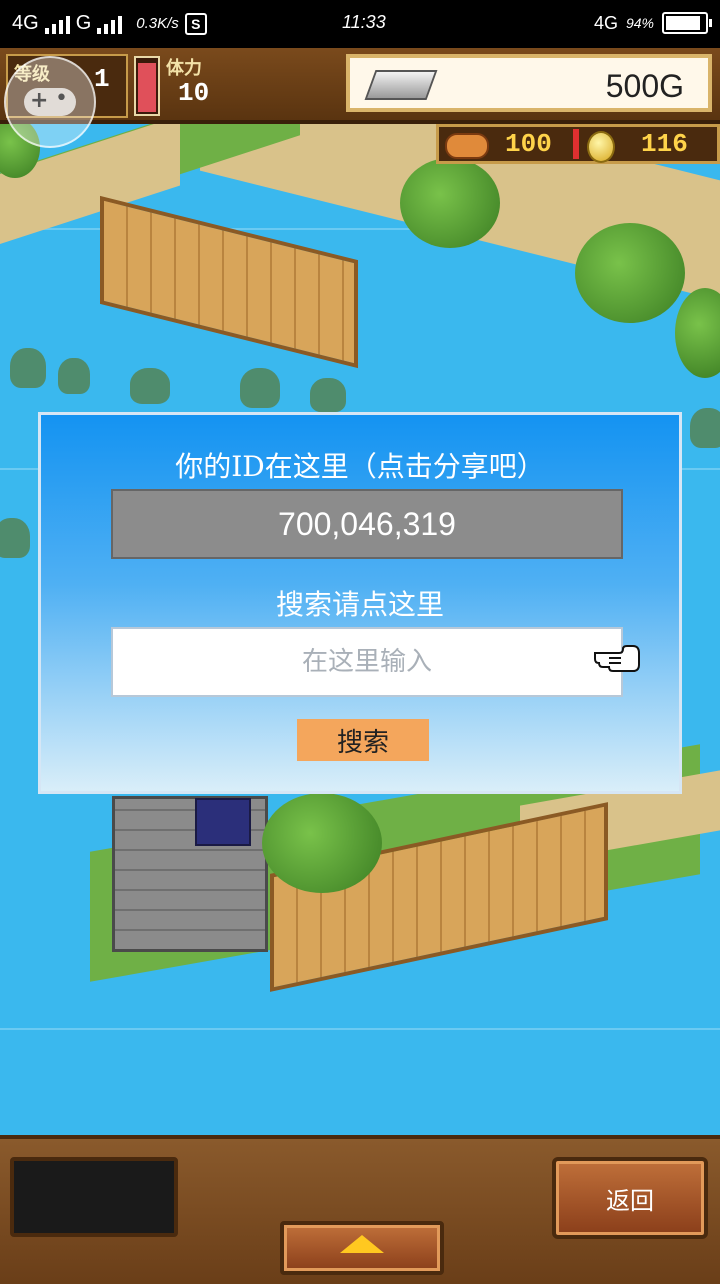 The height and width of the screenshot is (1284, 720). Describe the element at coordinates (363, 740) in the screenshot. I see `search-button: 搜索` at that location.